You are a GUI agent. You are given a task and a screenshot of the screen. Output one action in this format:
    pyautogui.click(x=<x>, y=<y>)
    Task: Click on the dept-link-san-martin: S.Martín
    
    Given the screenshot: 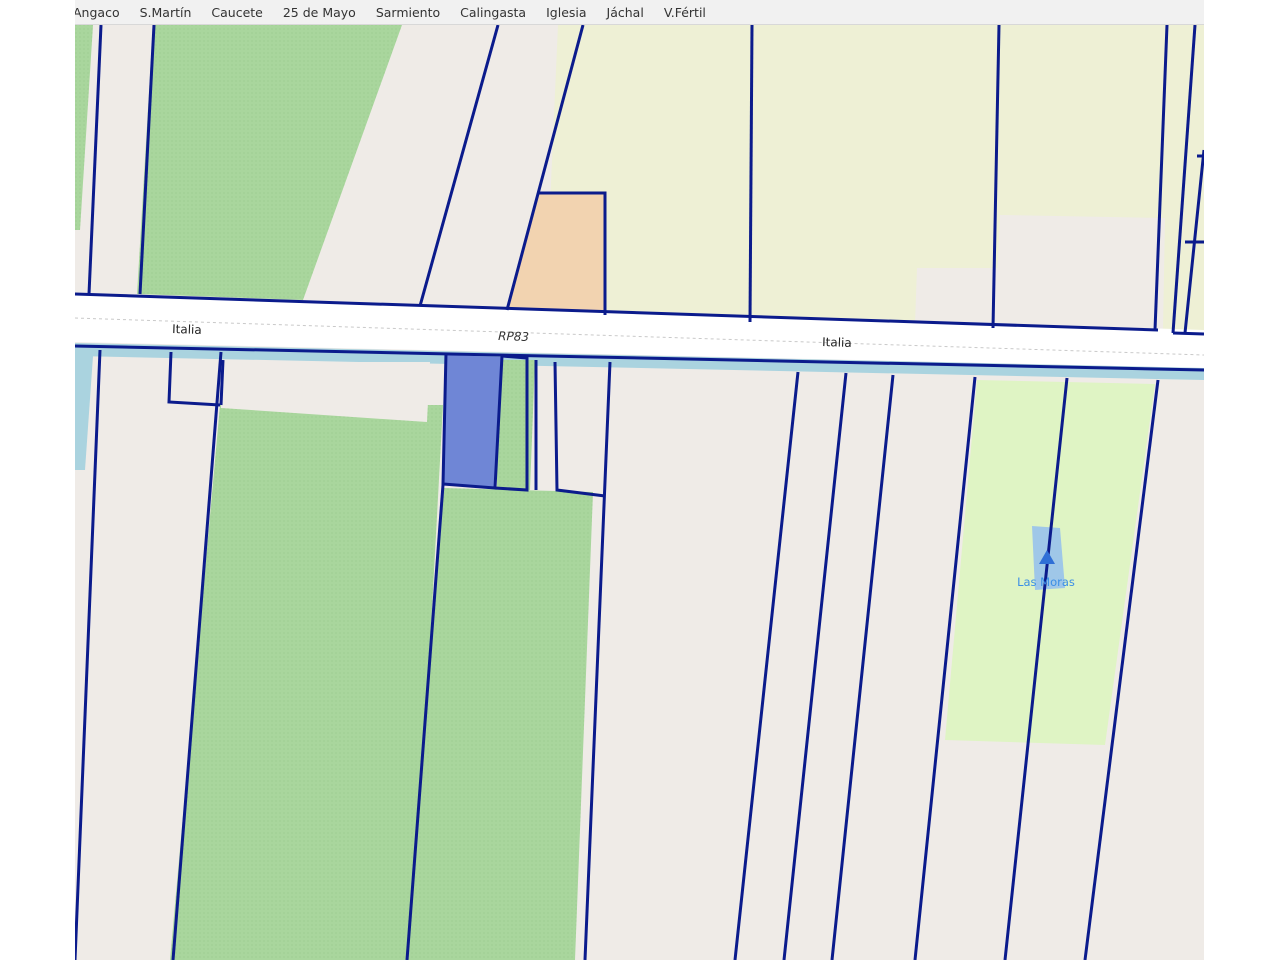 What is the action you would take?
    pyautogui.click(x=166, y=12)
    